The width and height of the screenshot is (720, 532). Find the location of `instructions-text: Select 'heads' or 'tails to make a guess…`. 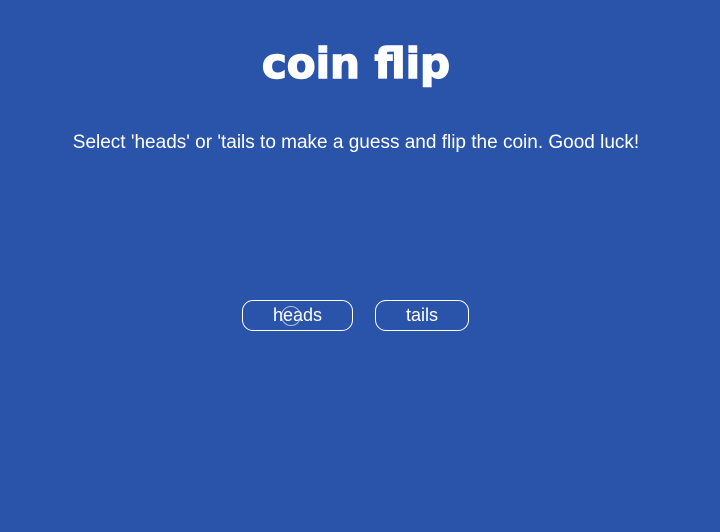

instructions-text: Select 'heads' or 'tails to make a guess… is located at coordinates (356, 142).